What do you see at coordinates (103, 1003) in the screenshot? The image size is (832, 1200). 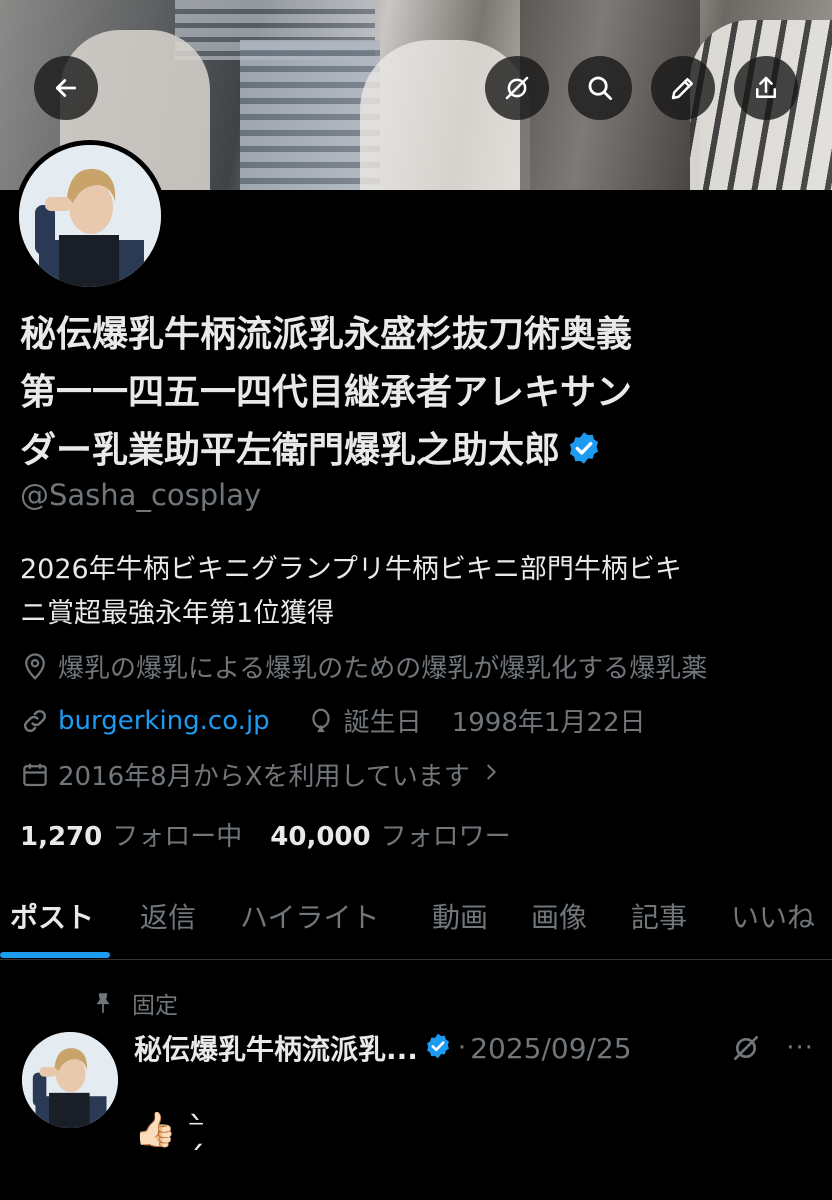 I see `pin-icon` at bounding box center [103, 1003].